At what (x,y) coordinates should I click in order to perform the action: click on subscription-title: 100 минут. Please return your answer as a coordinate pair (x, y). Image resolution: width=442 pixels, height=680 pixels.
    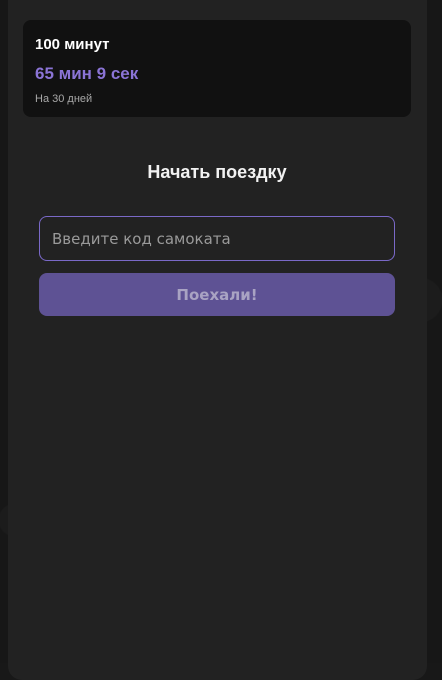
    Looking at the image, I should click on (72, 44).